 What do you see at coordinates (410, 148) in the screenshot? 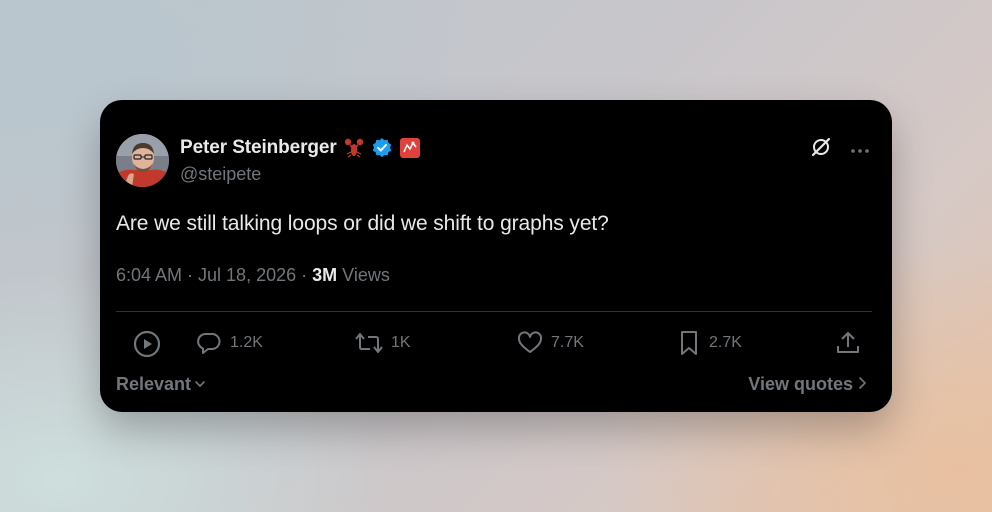
I see `red-flag-icon` at bounding box center [410, 148].